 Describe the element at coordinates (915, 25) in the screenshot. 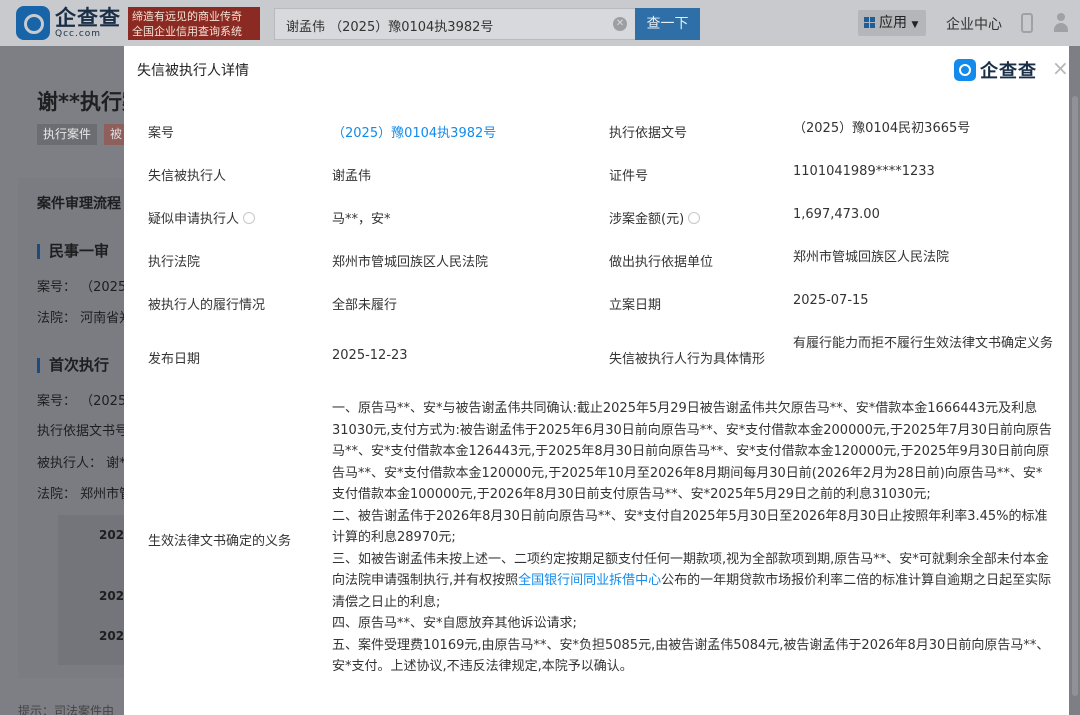

I see `chevron-down-icon: ▼` at that location.